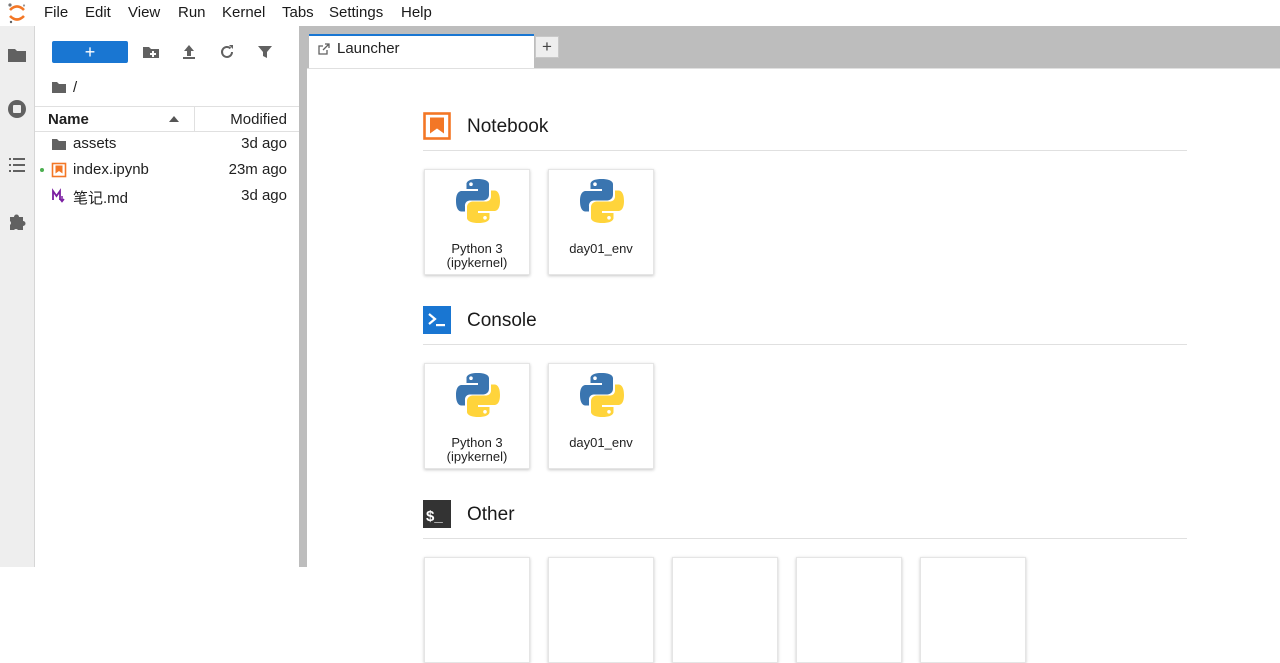  Describe the element at coordinates (151, 52) in the screenshot. I see `new-folder-icon` at that location.